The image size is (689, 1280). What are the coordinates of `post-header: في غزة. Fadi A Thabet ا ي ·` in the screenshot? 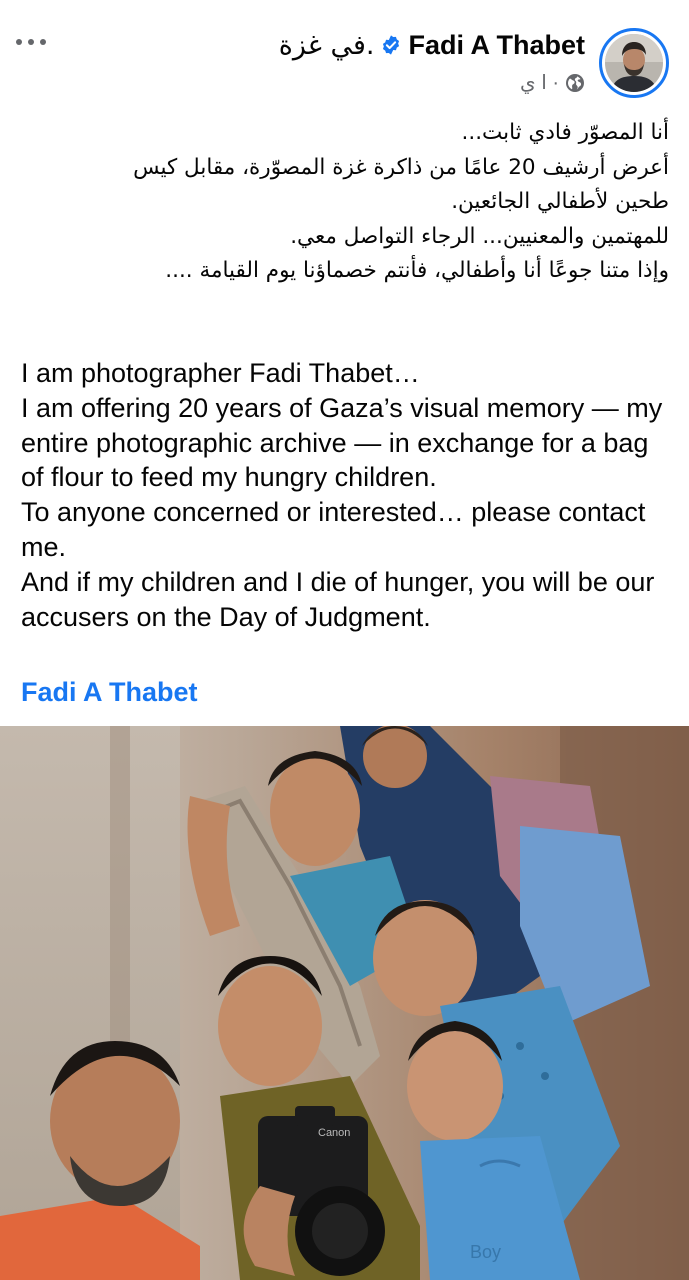 It's located at (344, 55).